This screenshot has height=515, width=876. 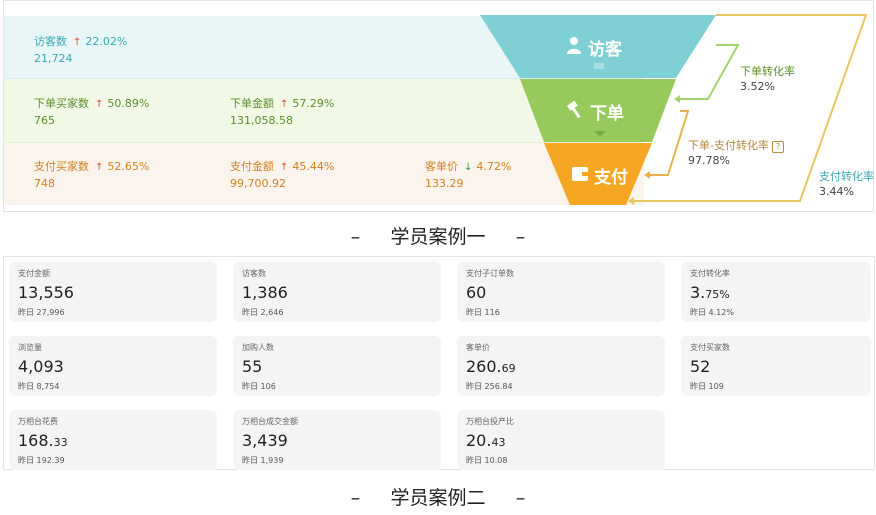 What do you see at coordinates (113, 292) in the screenshot?
I see `card-pay-amount: 支付金额 13,556 昨日 27,996` at bounding box center [113, 292].